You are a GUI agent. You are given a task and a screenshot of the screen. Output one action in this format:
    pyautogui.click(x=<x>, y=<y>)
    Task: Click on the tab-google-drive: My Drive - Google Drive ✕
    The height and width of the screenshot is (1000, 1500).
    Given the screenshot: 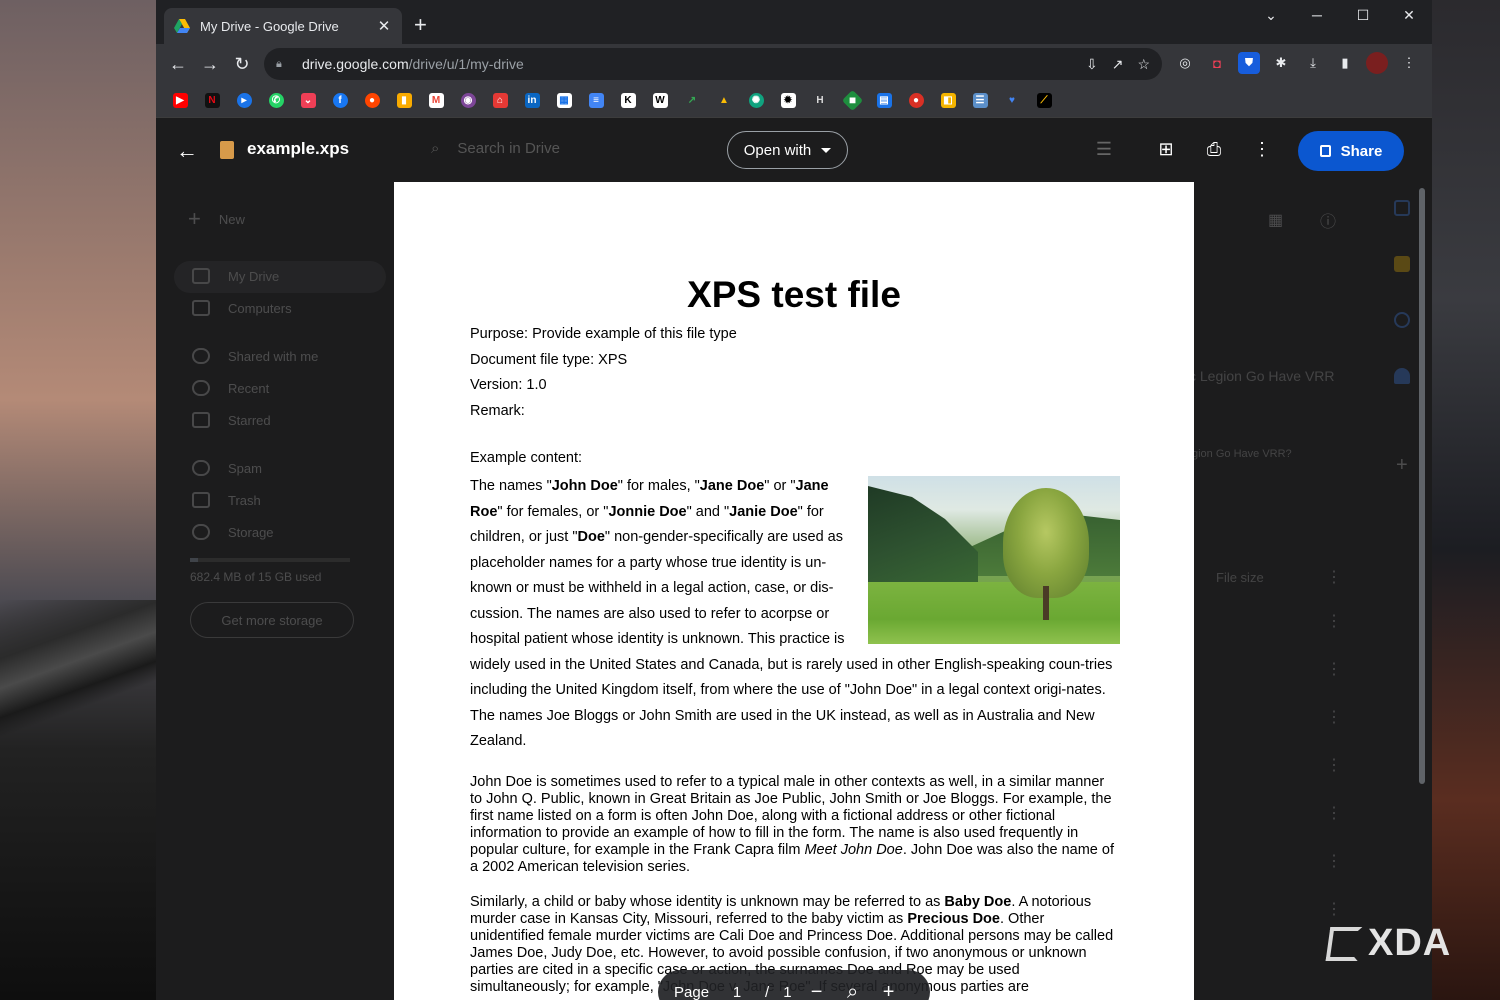 What is the action you would take?
    pyautogui.click(x=283, y=26)
    